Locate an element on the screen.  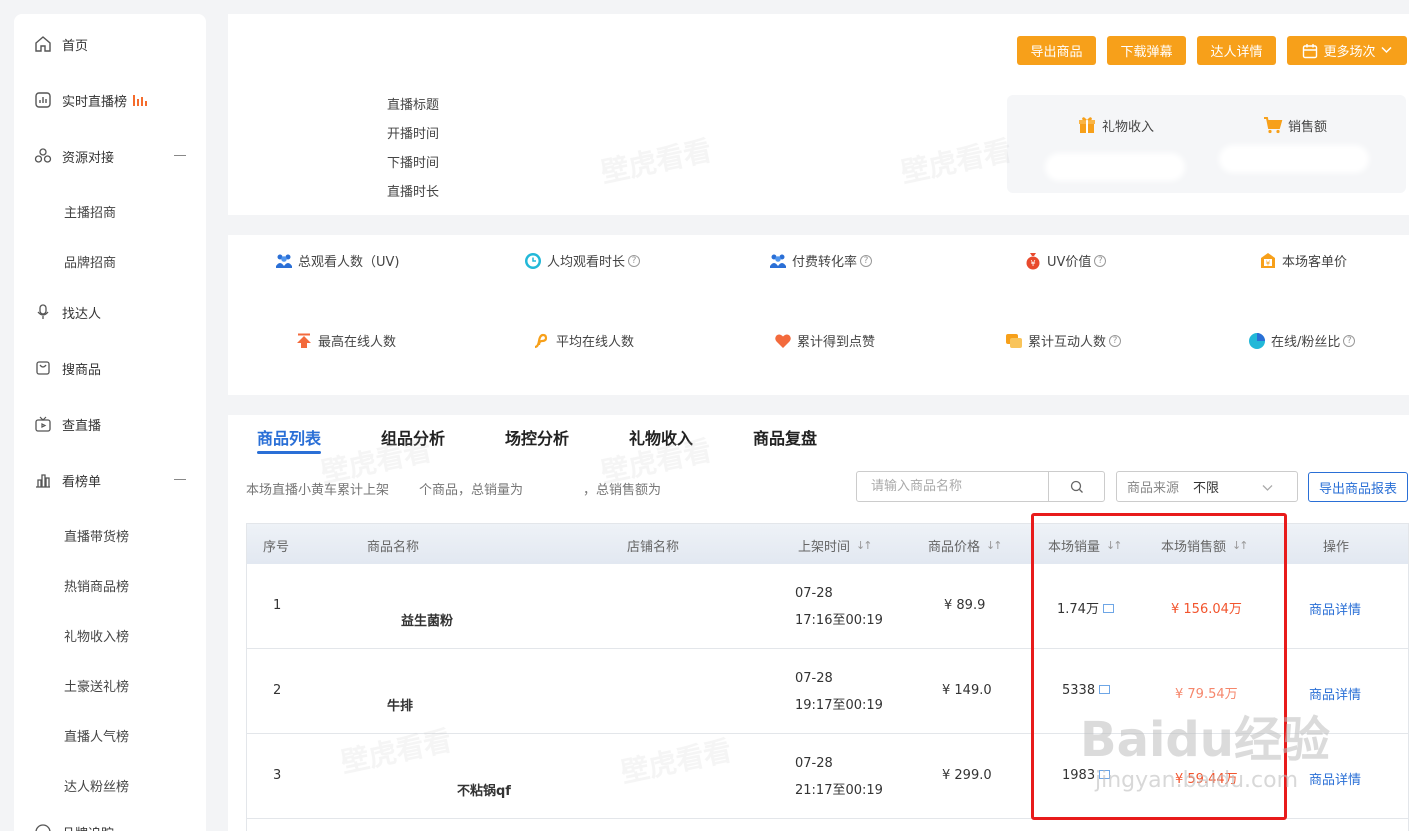
end-time-label: 下播时间 is located at coordinates (413, 163).